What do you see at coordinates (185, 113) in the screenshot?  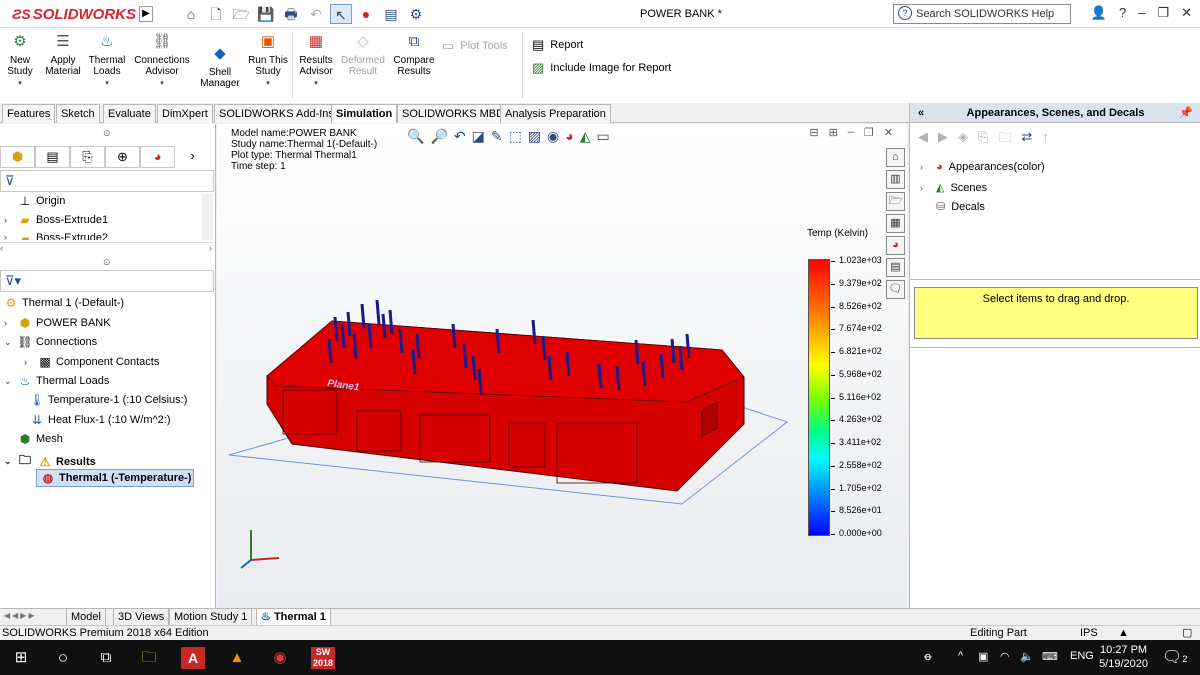 I see `tab-dimxpert: DimXpert` at bounding box center [185, 113].